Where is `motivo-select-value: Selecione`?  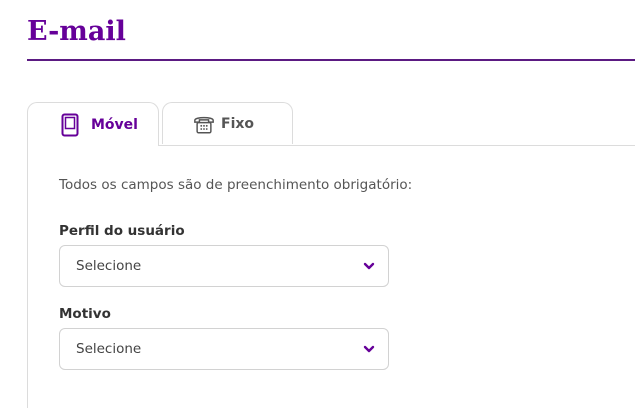 motivo-select-value: Selecione is located at coordinates (109, 349).